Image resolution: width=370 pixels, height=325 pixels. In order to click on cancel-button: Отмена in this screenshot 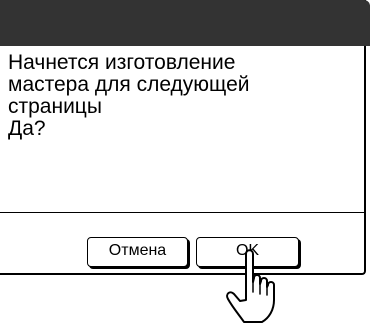, I will do `click(137, 252)`.